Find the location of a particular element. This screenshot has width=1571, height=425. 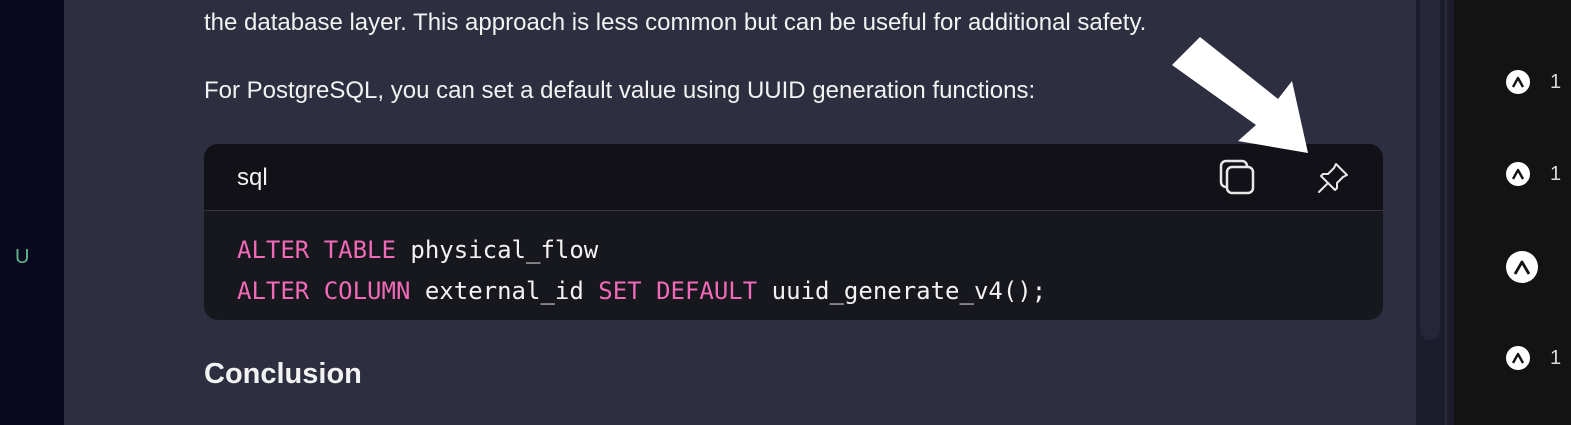

panel-divider is located at coordinates (1446, 212).